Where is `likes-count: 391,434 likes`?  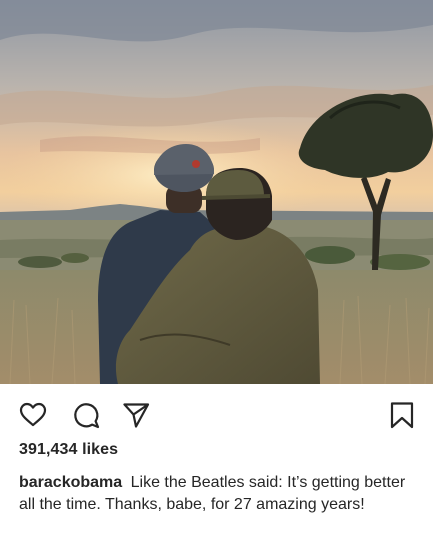
likes-count: 391,434 likes is located at coordinates (68, 450).